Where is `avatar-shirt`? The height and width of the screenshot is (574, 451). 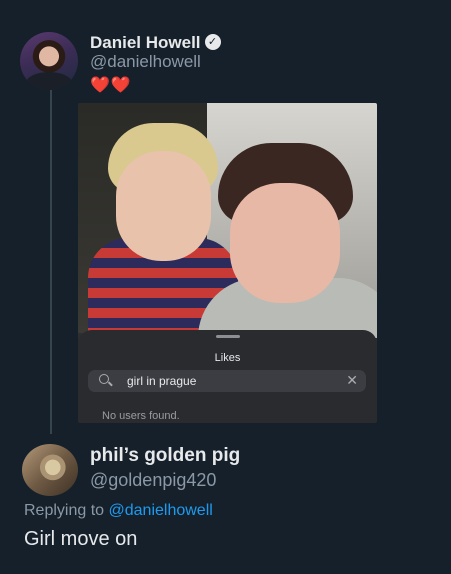
avatar-shirt is located at coordinates (49, 81).